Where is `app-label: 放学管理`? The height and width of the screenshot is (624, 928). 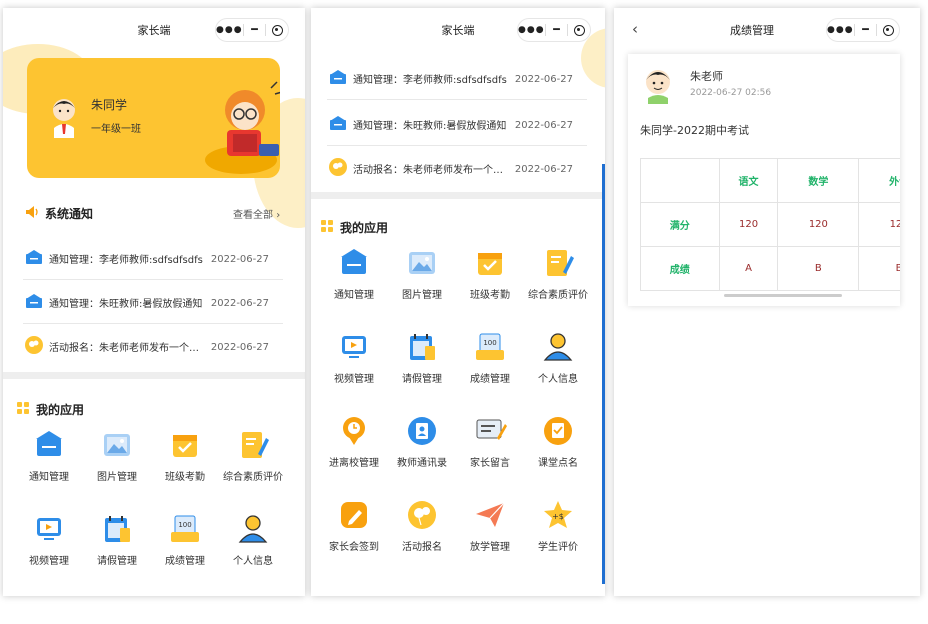
app-label: 放学管理 is located at coordinates (490, 547).